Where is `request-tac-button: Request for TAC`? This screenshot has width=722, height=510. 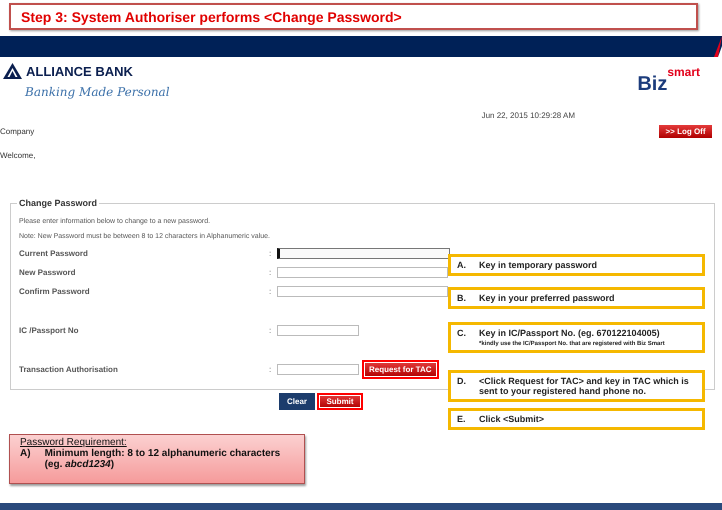 request-tac-button: Request for TAC is located at coordinates (400, 369).